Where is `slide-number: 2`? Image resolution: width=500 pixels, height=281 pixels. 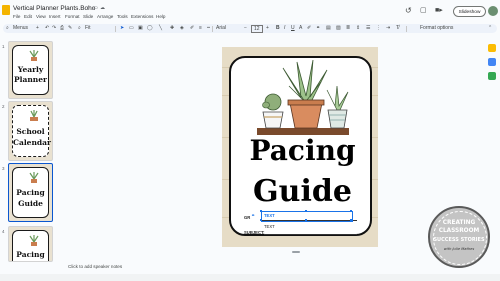
slide-number: 2 is located at coordinates (3, 106).